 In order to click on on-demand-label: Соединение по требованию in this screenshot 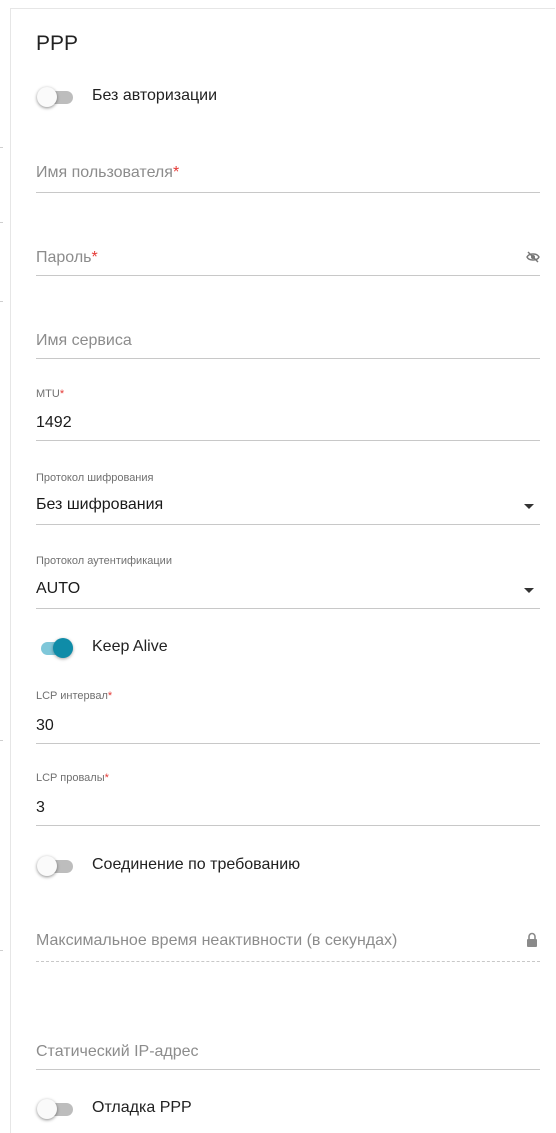, I will do `click(196, 864)`.